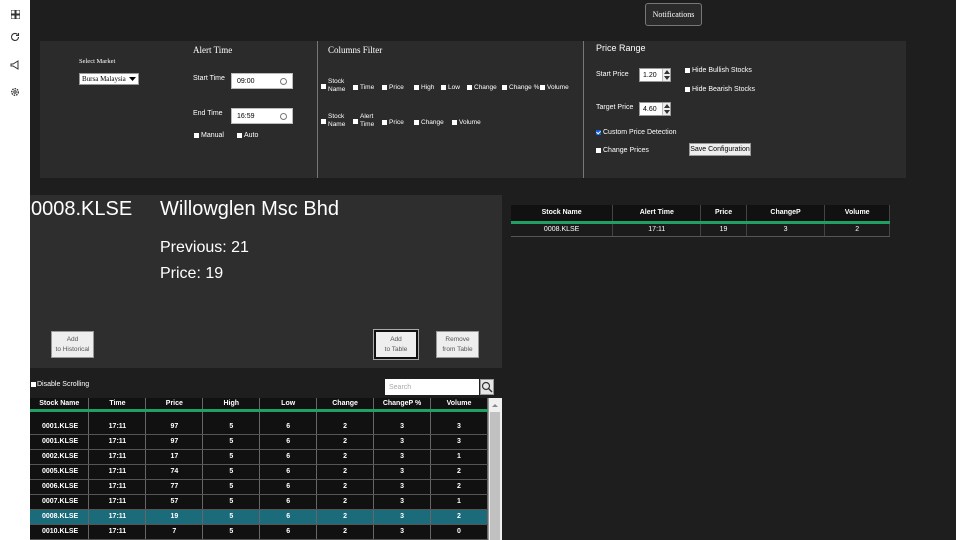 This screenshot has width=960, height=540. I want to click on custom-price-detection-checkbox: Custom Price Detection, so click(636, 132).